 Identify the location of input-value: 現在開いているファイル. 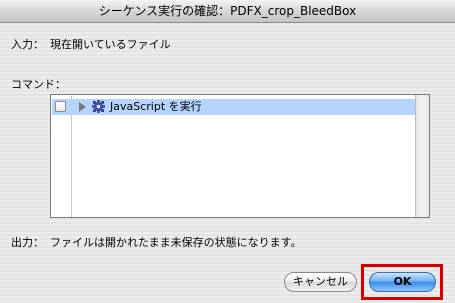
(110, 44).